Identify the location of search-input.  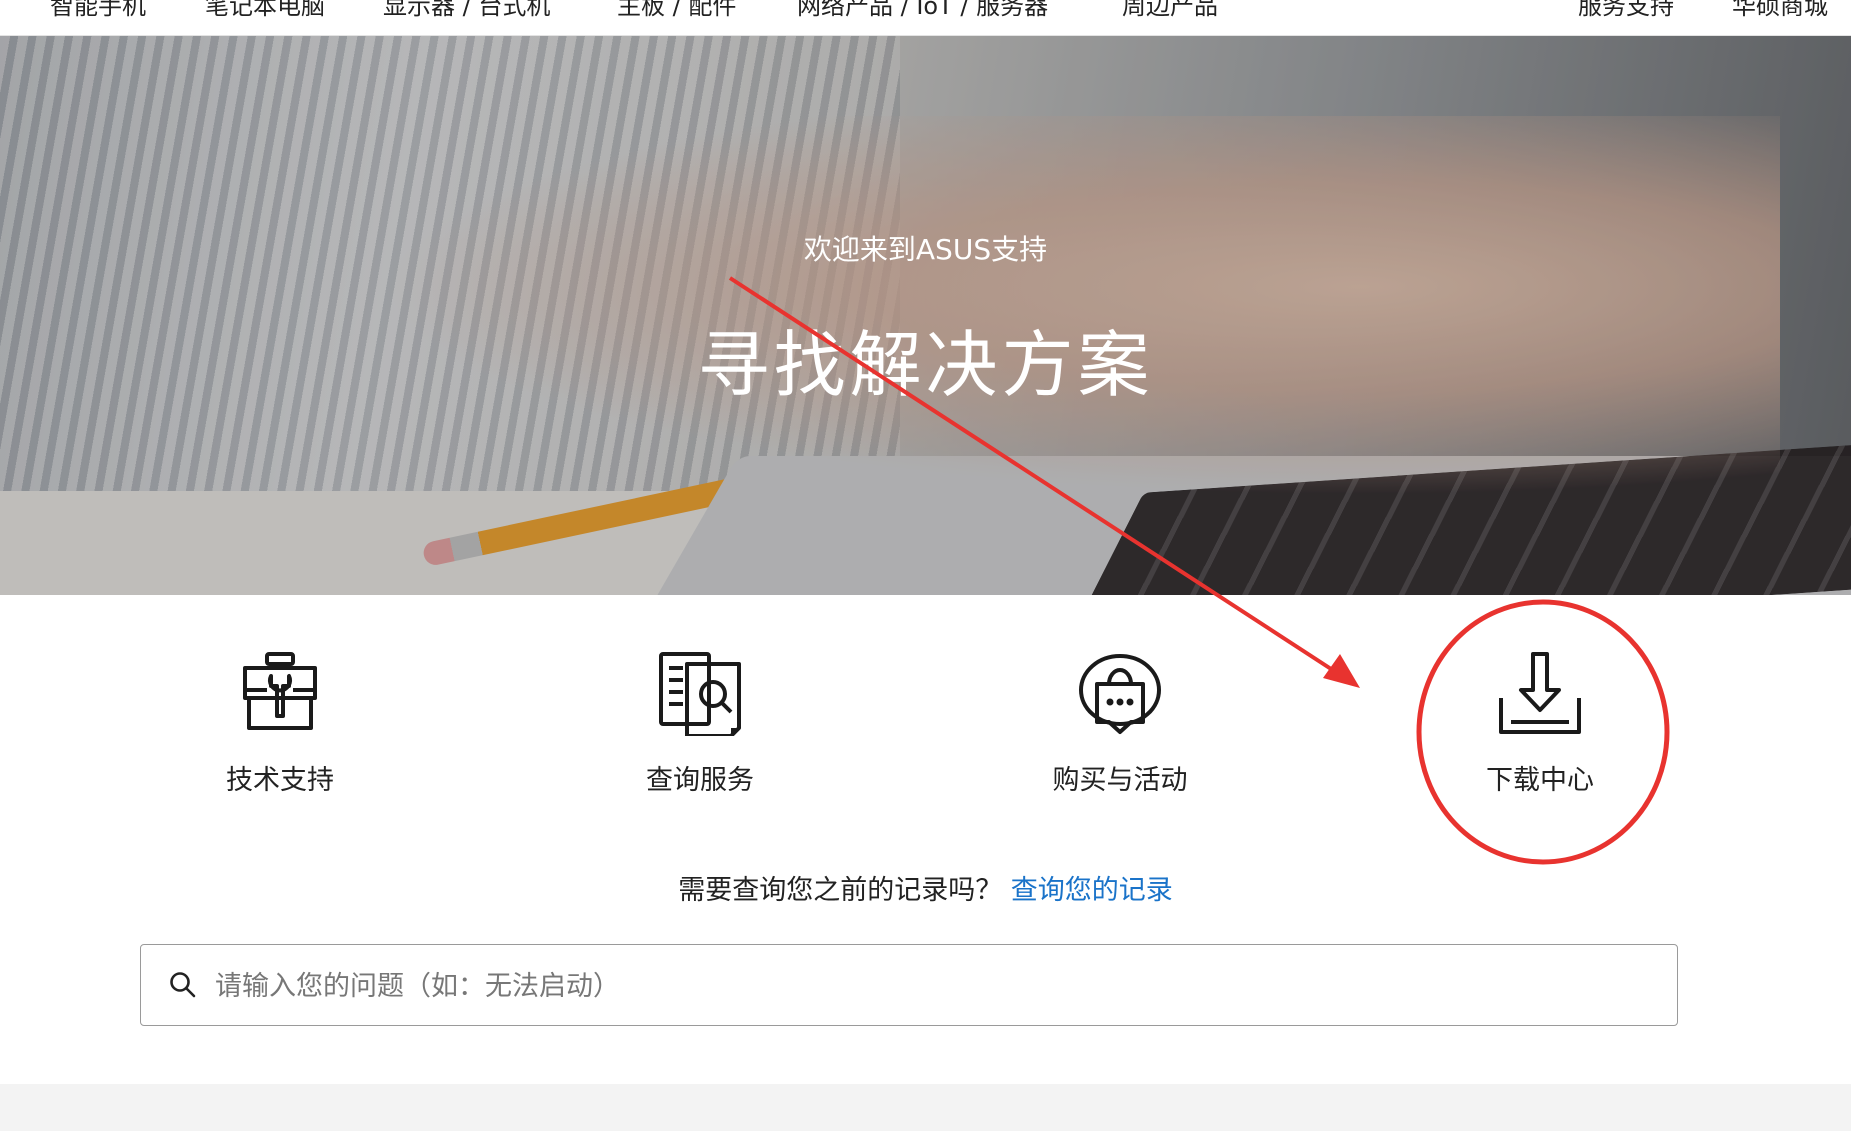
(925, 986).